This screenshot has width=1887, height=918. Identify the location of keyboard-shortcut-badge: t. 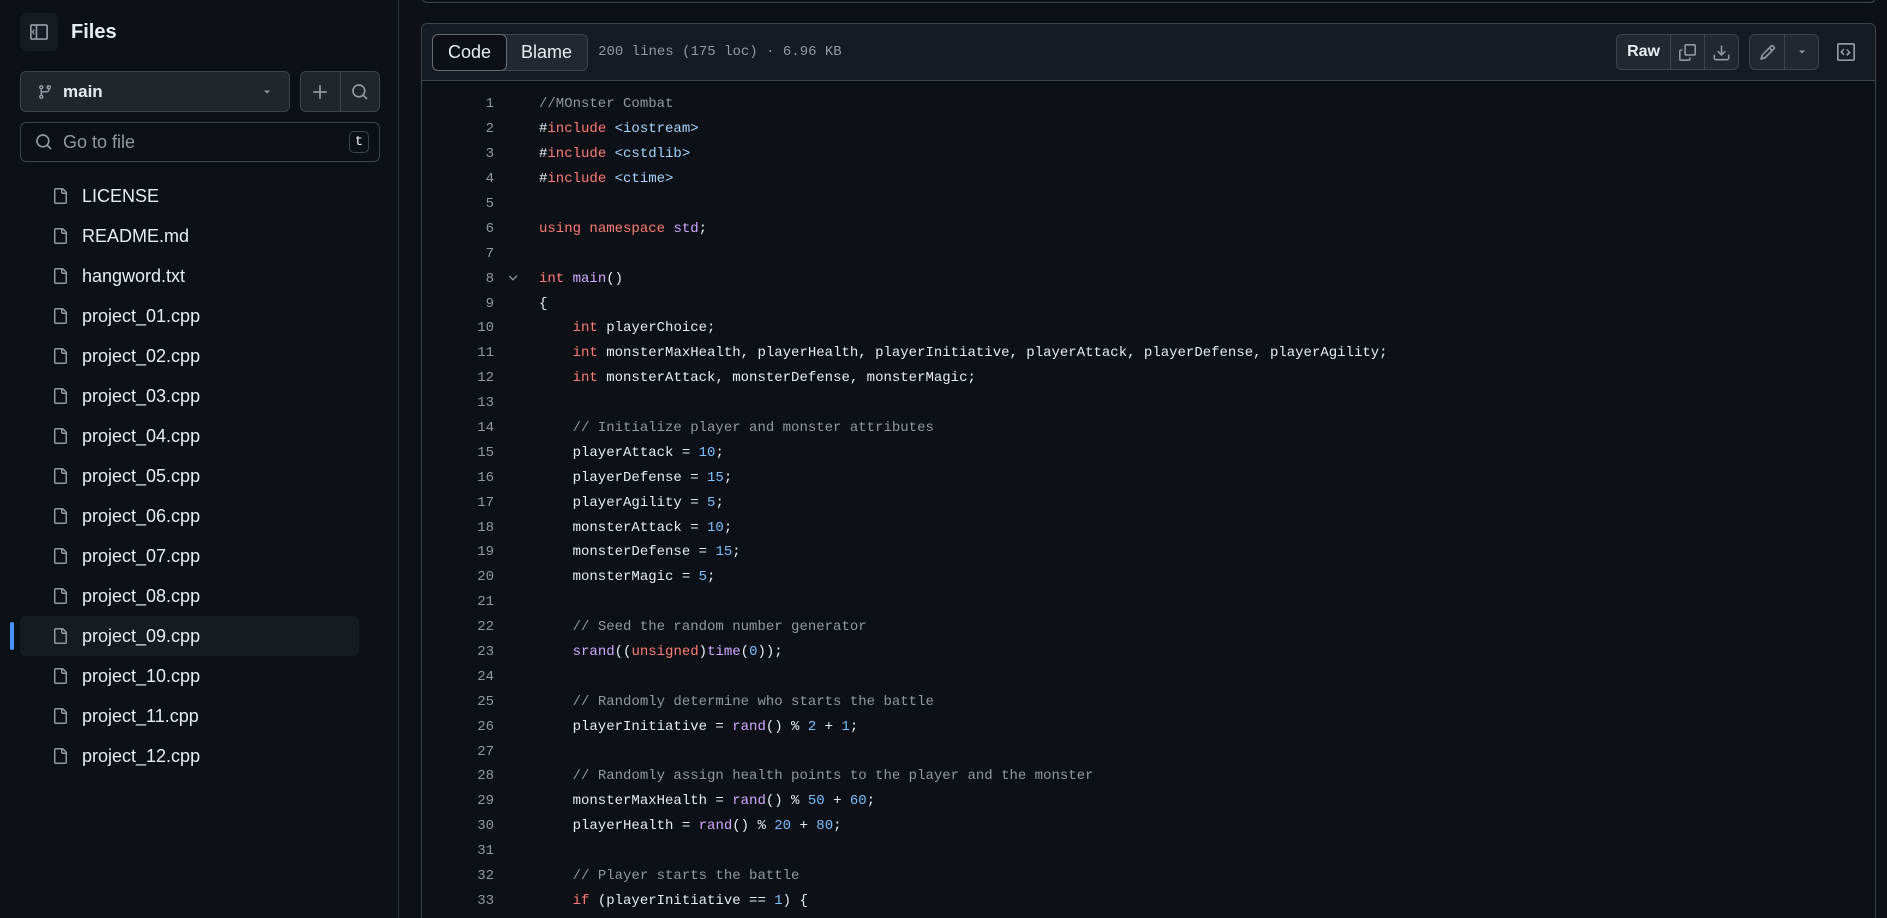
(359, 142).